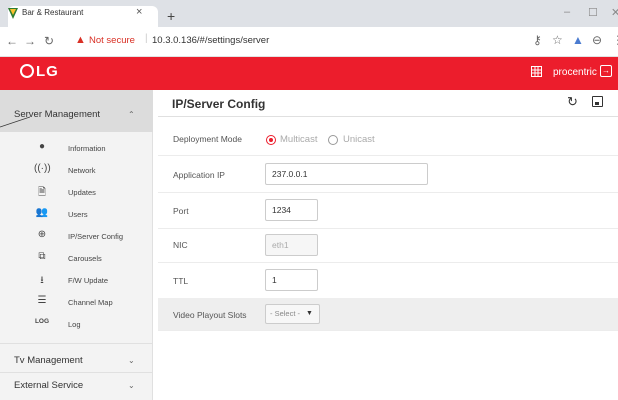  What do you see at coordinates (388, 116) in the screenshot?
I see `title-divider` at bounding box center [388, 116].